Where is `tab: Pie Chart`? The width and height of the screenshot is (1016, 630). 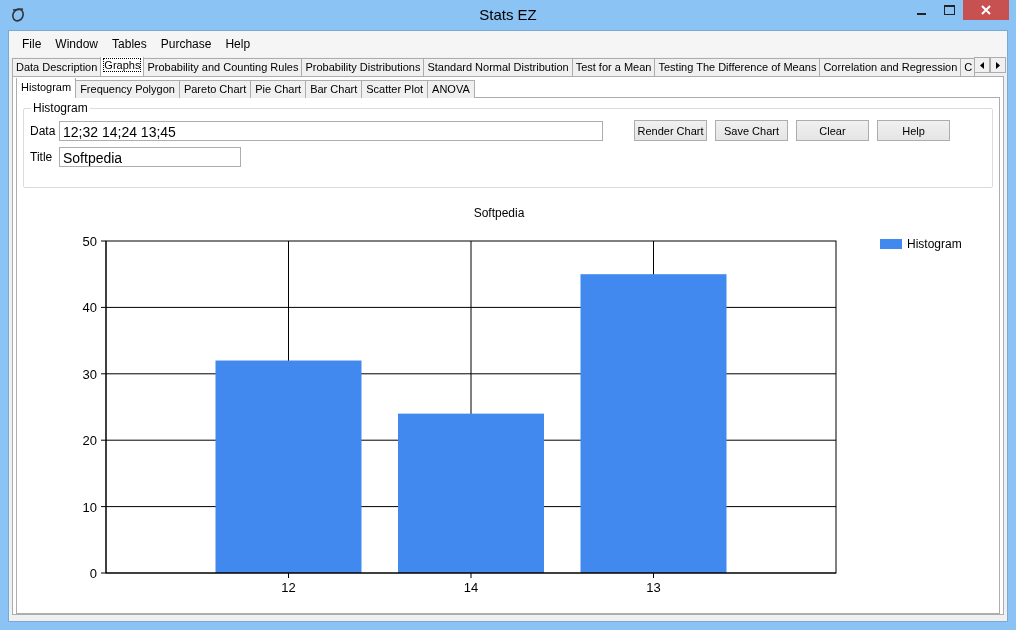
tab: Pie Chart is located at coordinates (278, 89).